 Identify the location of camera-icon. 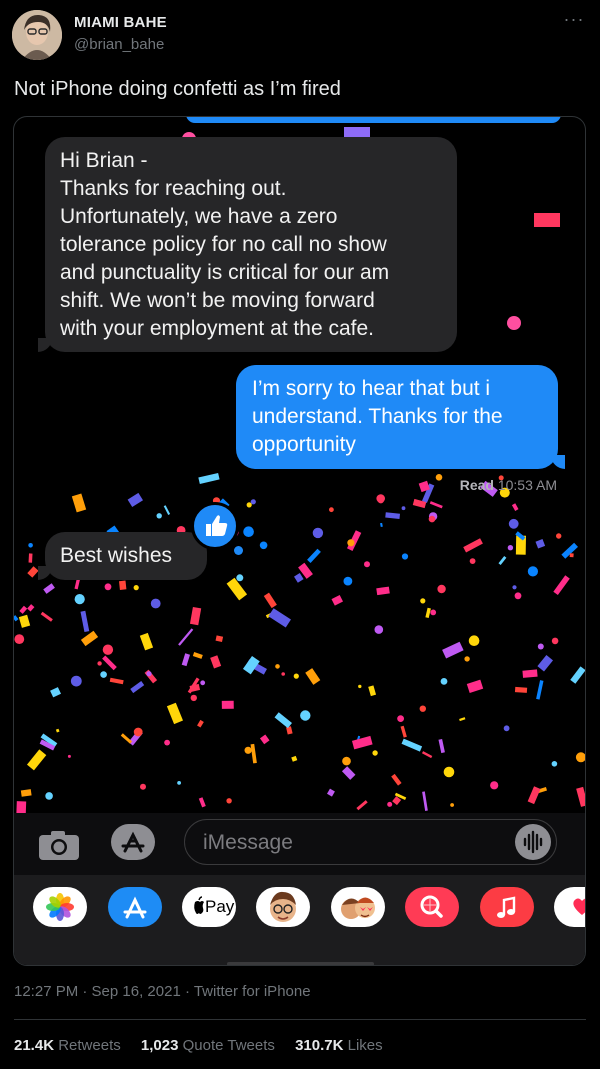
(59, 846).